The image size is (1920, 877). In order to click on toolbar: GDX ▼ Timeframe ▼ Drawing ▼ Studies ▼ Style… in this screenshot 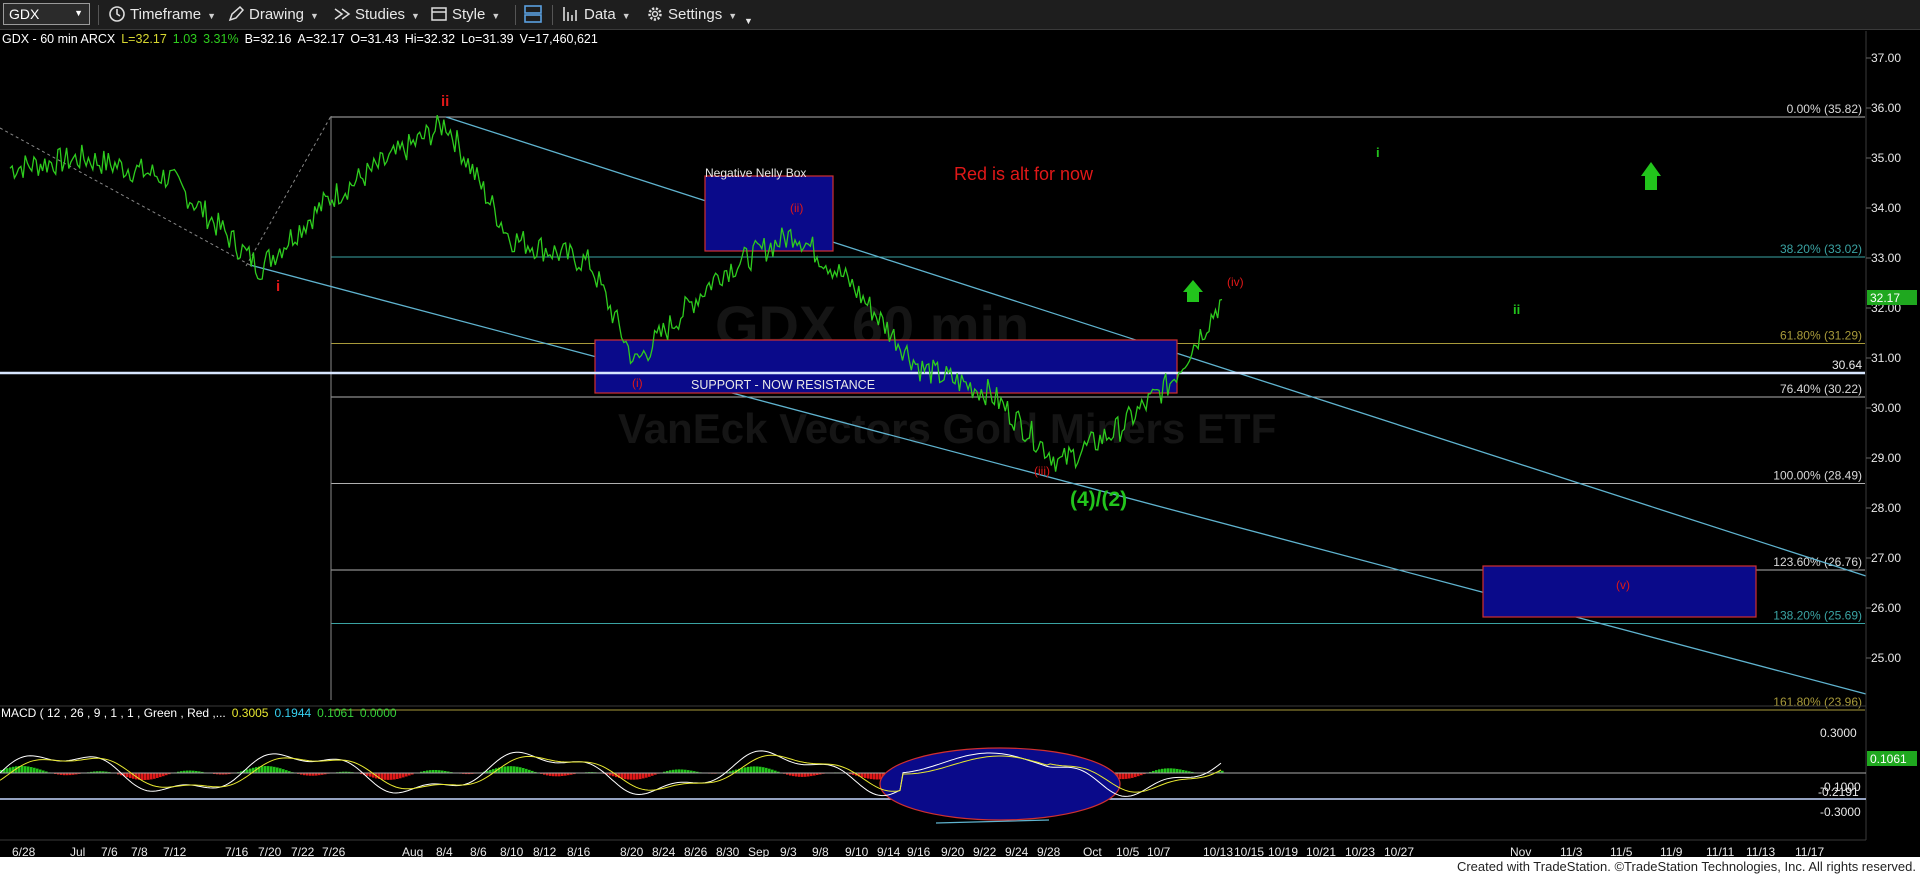, I will do `click(960, 15)`.